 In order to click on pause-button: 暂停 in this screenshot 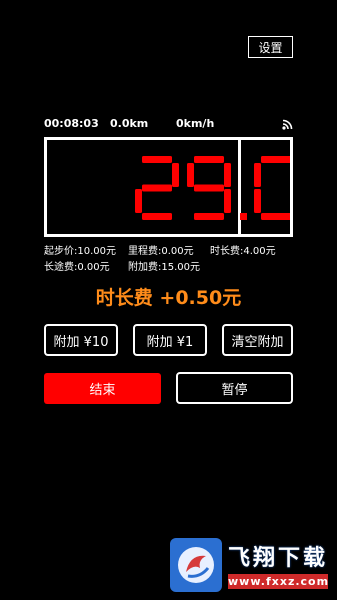, I will do `click(234, 388)`.